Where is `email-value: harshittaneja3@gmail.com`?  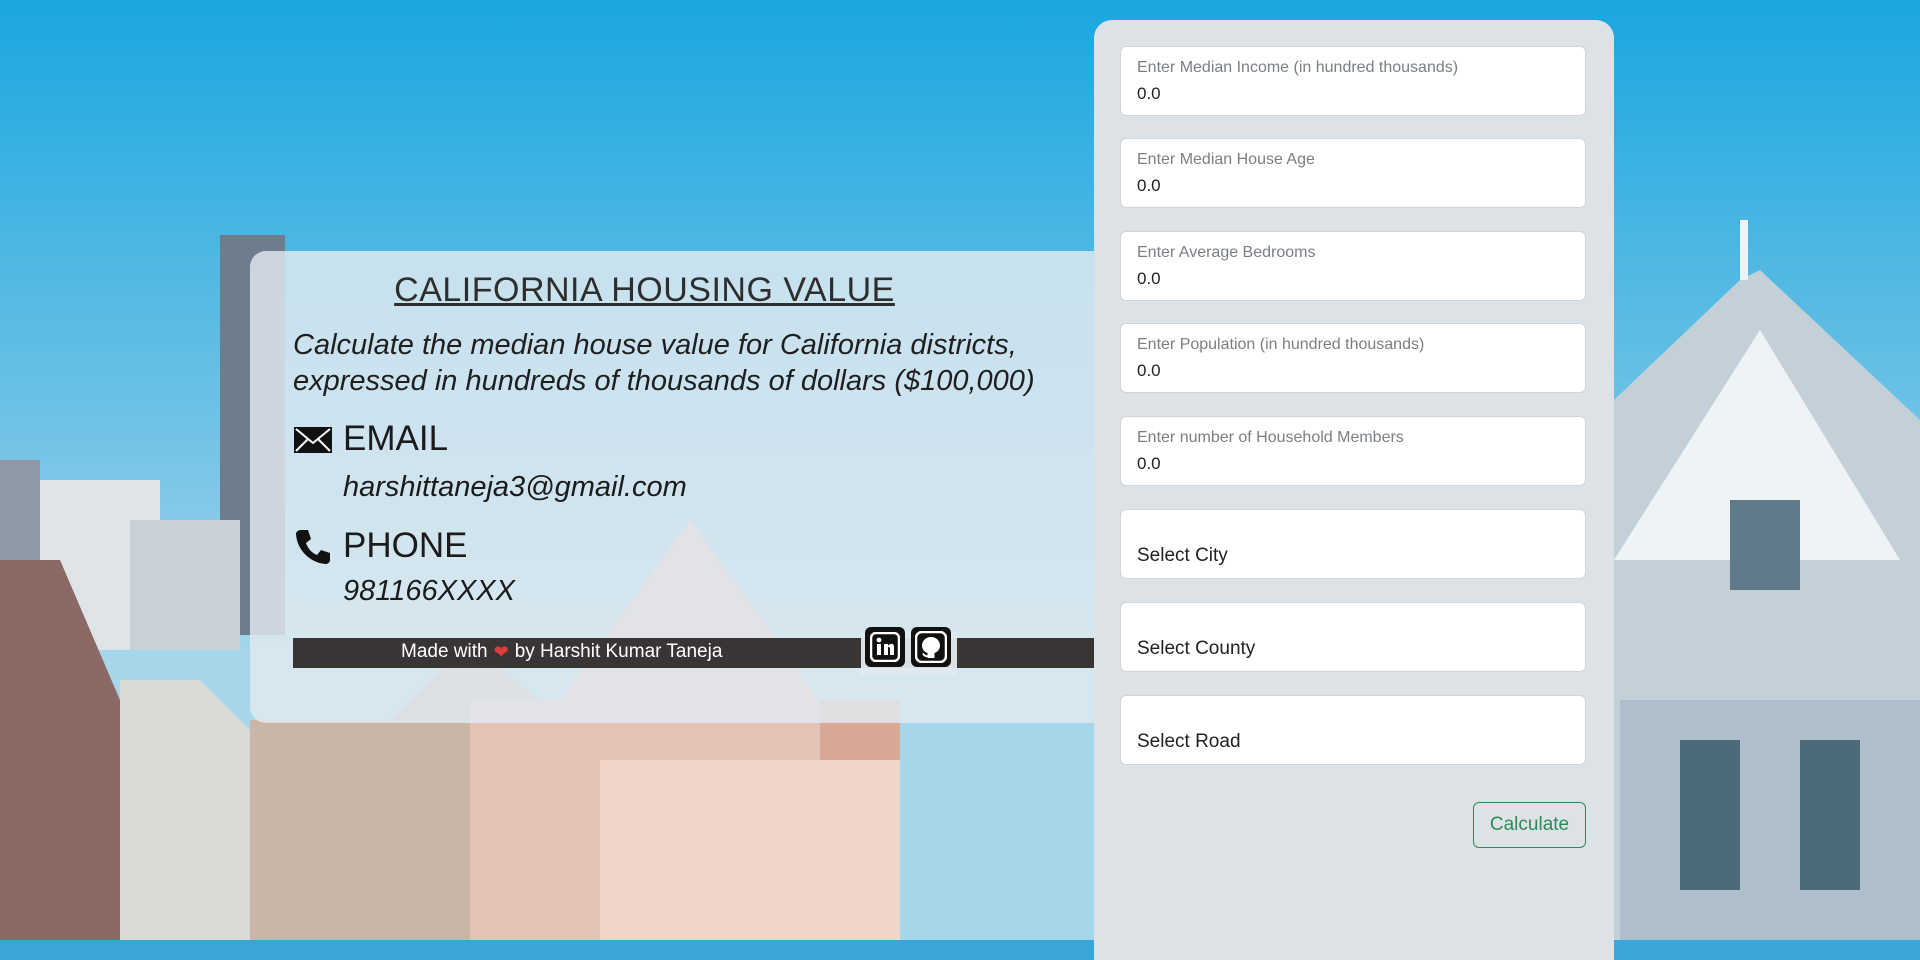 email-value: harshittaneja3@gmail.com is located at coordinates (515, 487).